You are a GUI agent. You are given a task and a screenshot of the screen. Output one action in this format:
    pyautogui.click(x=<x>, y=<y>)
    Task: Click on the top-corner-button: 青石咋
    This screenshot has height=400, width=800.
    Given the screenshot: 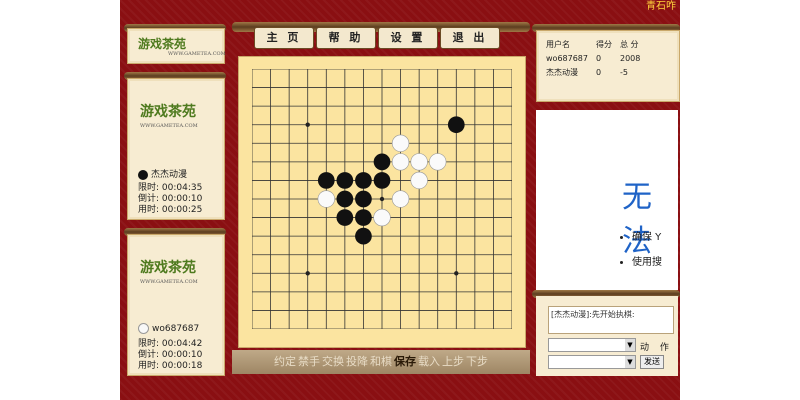 What is the action you would take?
    pyautogui.click(x=661, y=7)
    